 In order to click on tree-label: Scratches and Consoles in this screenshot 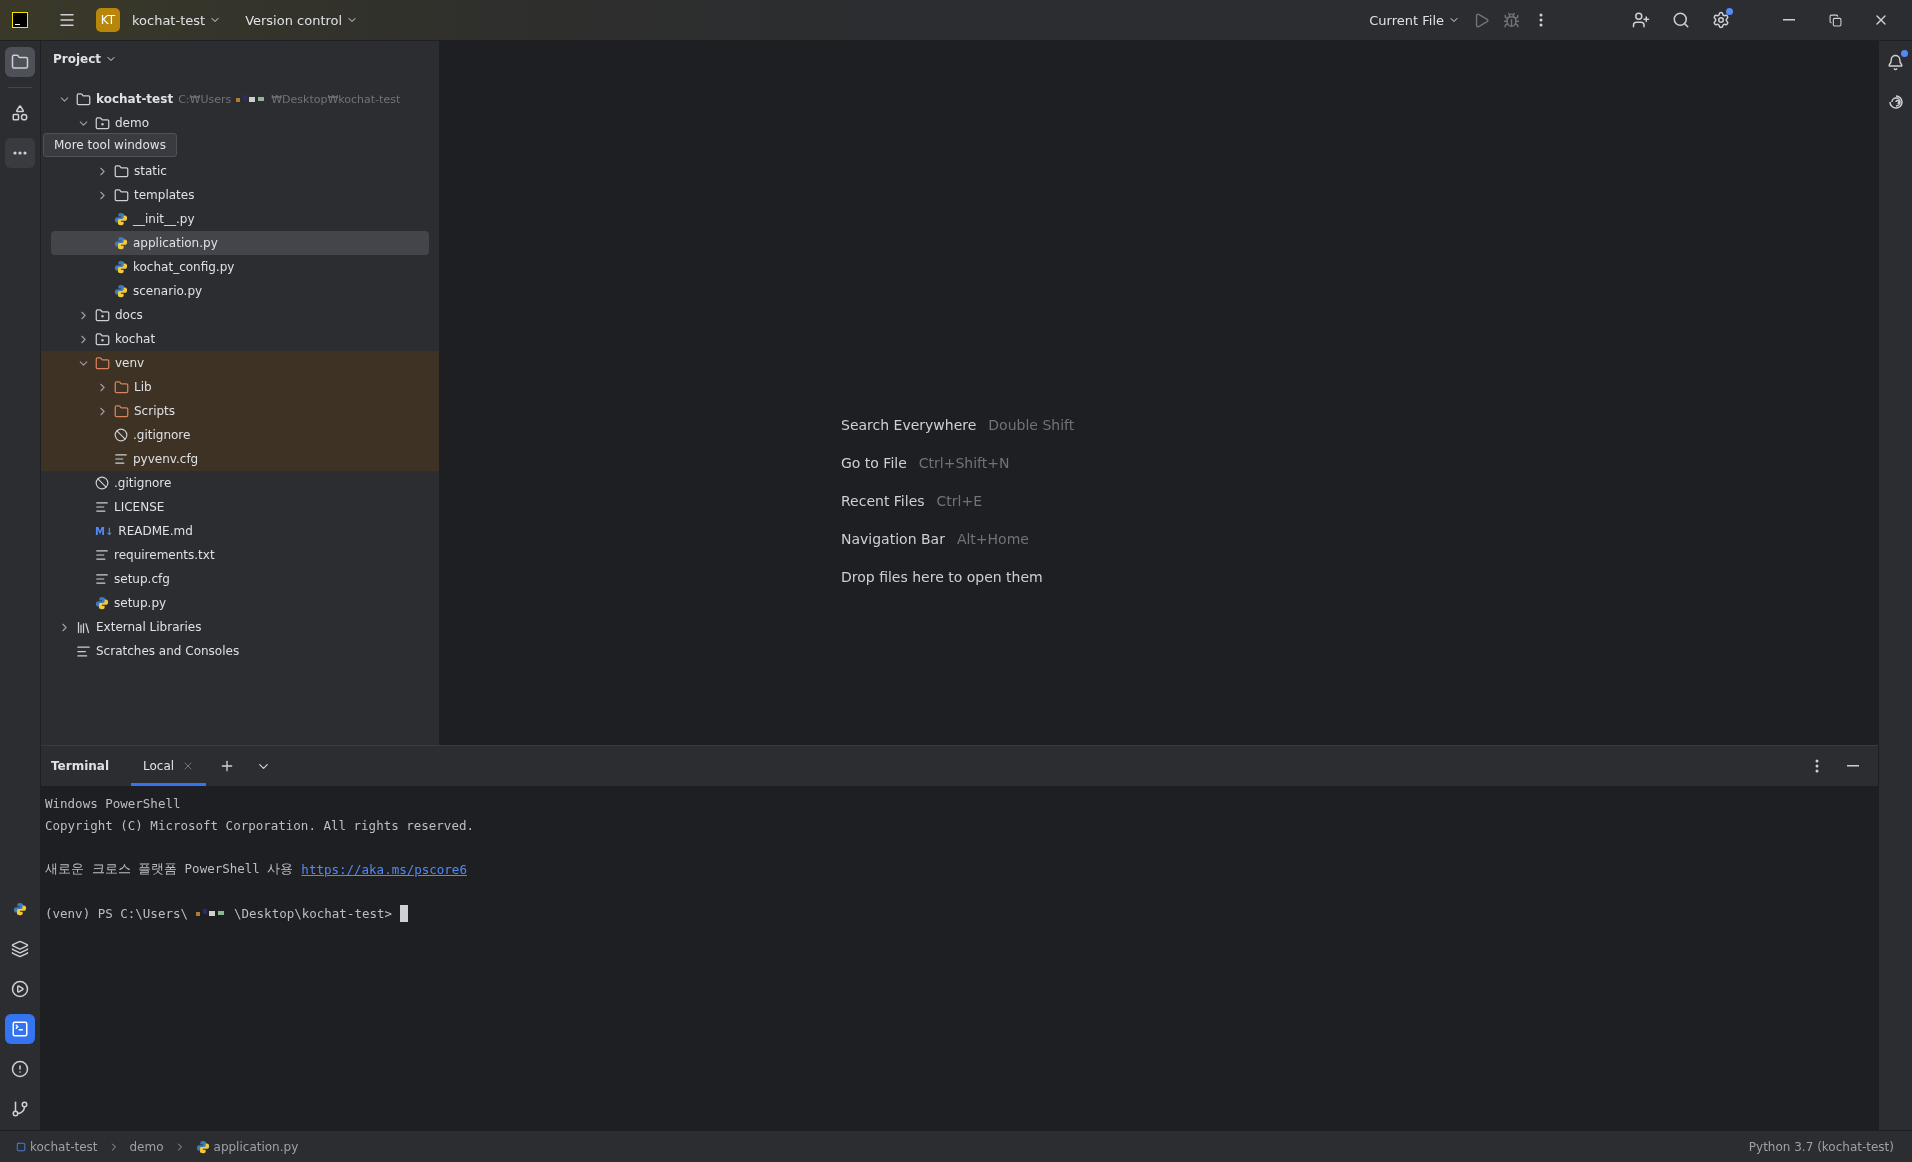, I will do `click(168, 651)`.